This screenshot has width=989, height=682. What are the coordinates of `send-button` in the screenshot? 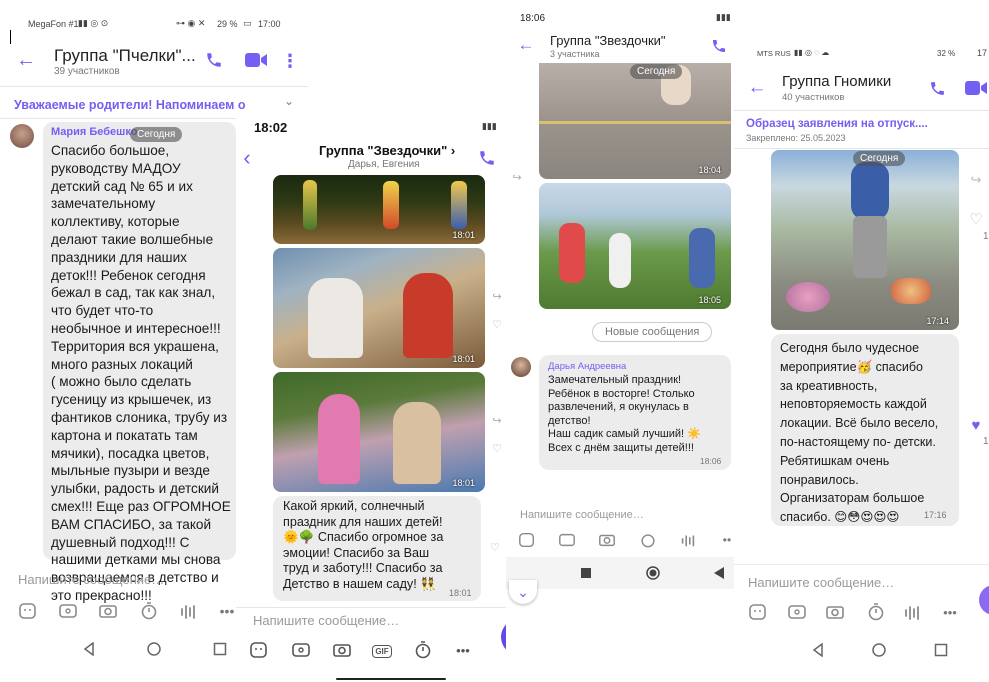 It's located at (984, 600).